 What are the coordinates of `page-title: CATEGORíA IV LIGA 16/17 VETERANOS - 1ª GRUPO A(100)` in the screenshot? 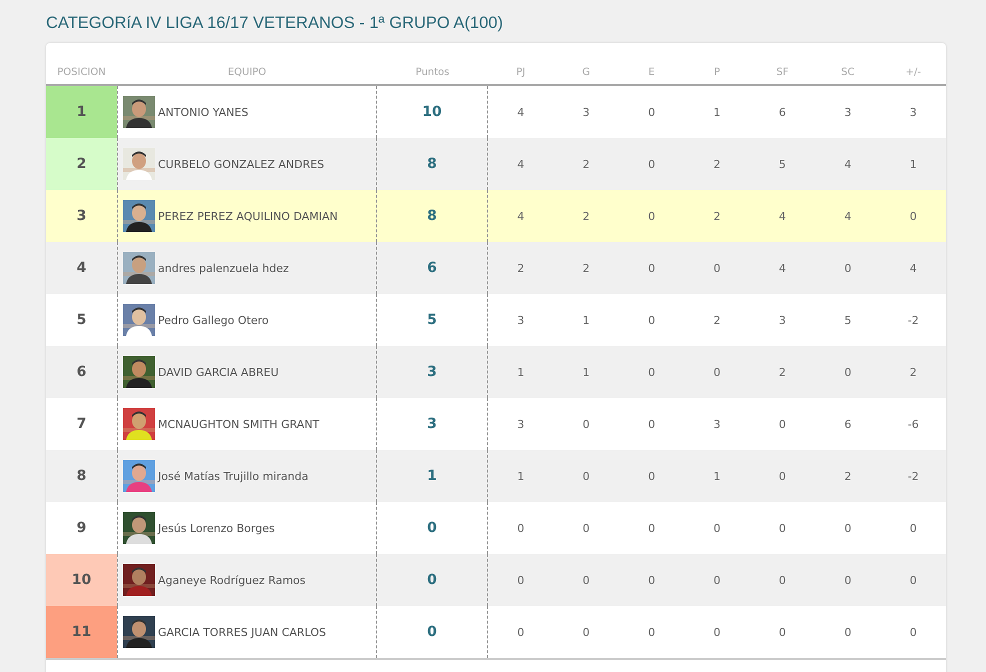 It's located at (275, 23).